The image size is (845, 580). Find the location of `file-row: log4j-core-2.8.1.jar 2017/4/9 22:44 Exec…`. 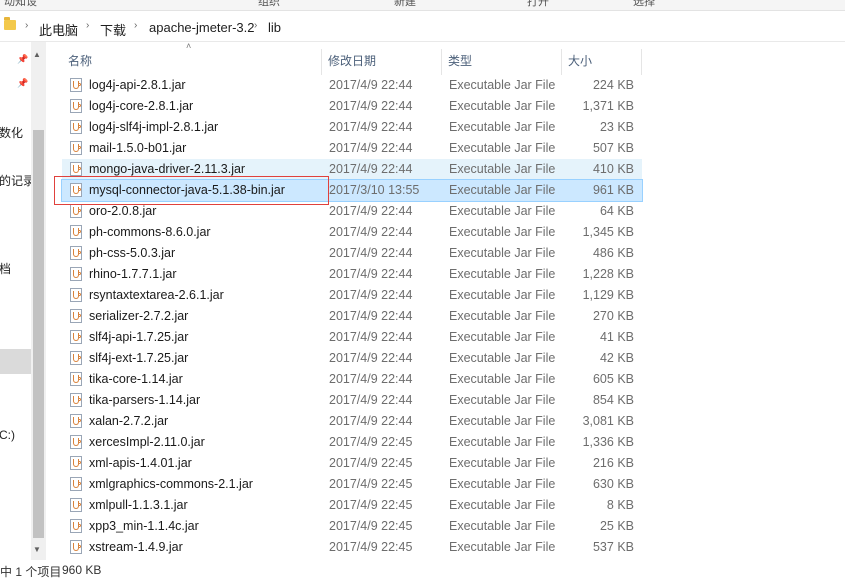

file-row: log4j-core-2.8.1.jar 2017/4/9 22:44 Exec… is located at coordinates (352, 106).